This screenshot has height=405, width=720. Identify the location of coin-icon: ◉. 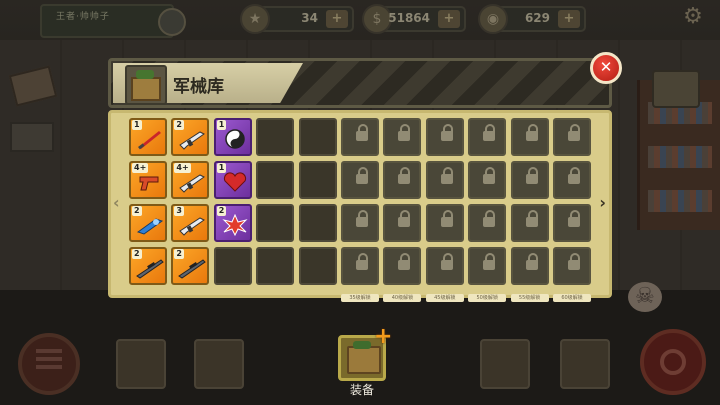
(493, 19).